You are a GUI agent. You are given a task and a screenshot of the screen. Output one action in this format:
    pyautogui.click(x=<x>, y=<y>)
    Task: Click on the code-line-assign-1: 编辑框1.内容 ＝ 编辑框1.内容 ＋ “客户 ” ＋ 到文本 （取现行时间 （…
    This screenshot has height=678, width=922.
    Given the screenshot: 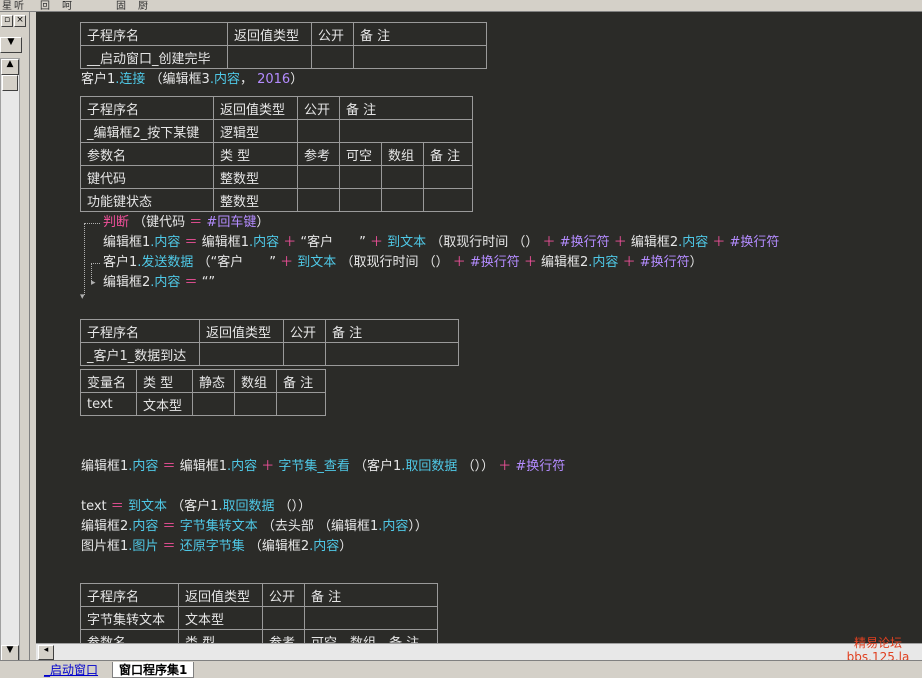 What is the action you would take?
    pyautogui.click(x=441, y=243)
    